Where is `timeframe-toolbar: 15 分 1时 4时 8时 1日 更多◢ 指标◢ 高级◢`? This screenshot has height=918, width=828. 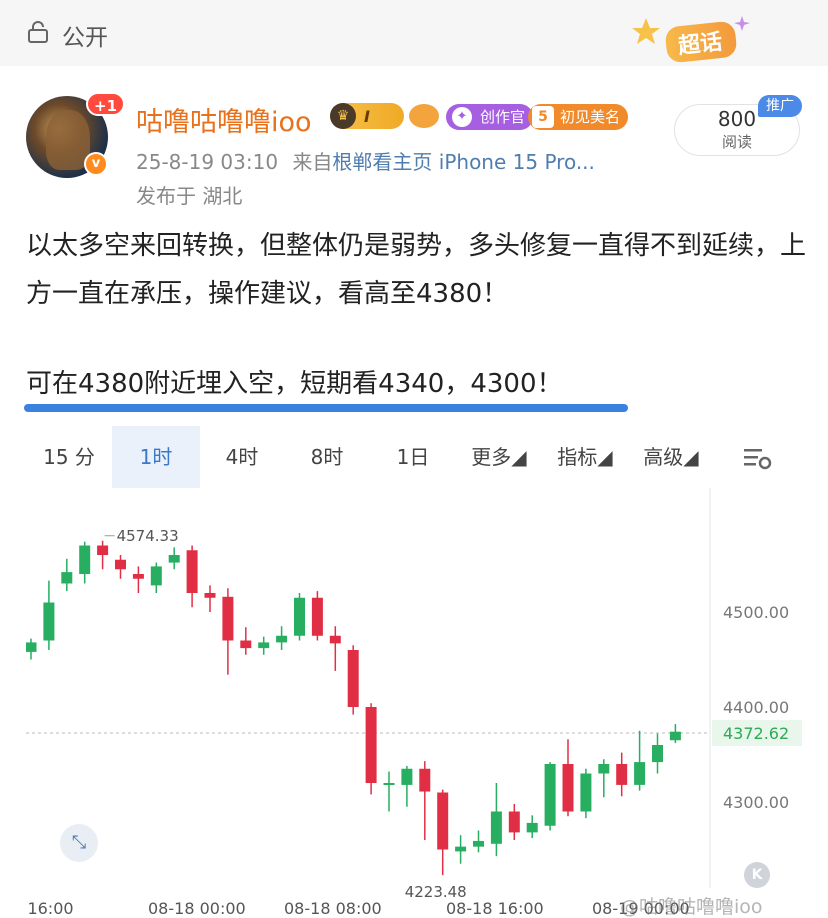 timeframe-toolbar: 15 分 1时 4时 8时 1日 更多◢ 指标◢ 高级◢ is located at coordinates (418, 457).